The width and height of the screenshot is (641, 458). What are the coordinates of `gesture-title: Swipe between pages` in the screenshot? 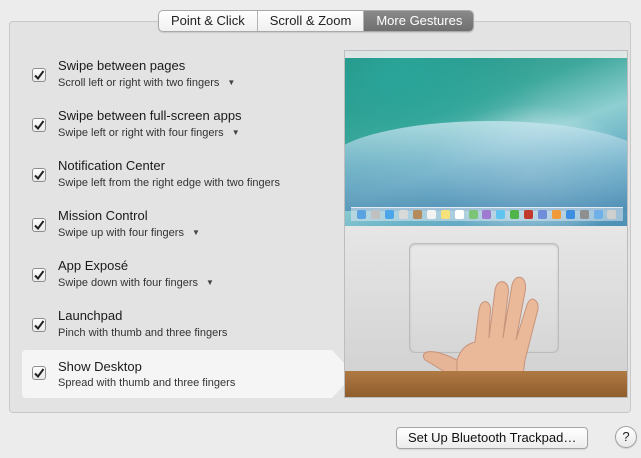 It's located at (122, 65).